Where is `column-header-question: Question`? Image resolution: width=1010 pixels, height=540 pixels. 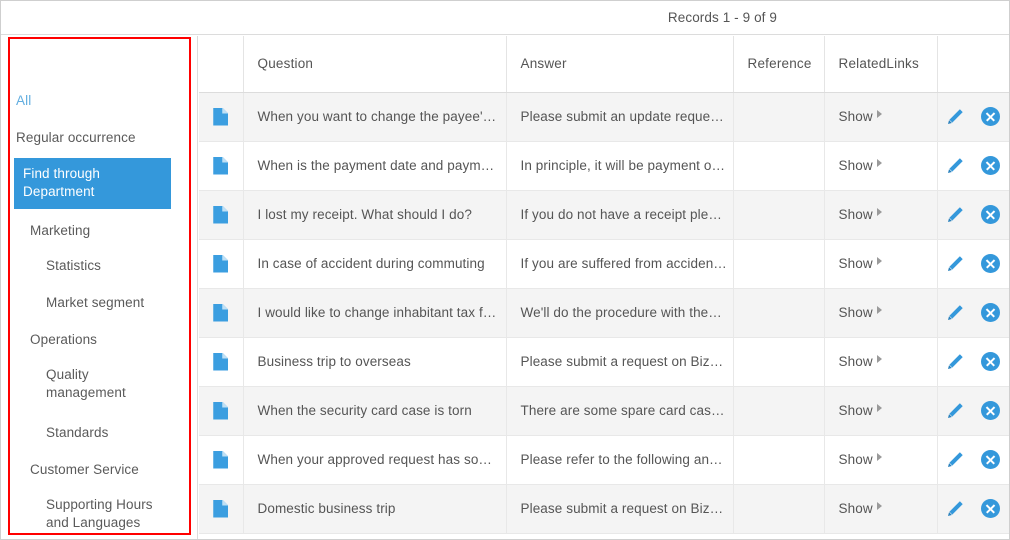
column-header-question: Question is located at coordinates (375, 64).